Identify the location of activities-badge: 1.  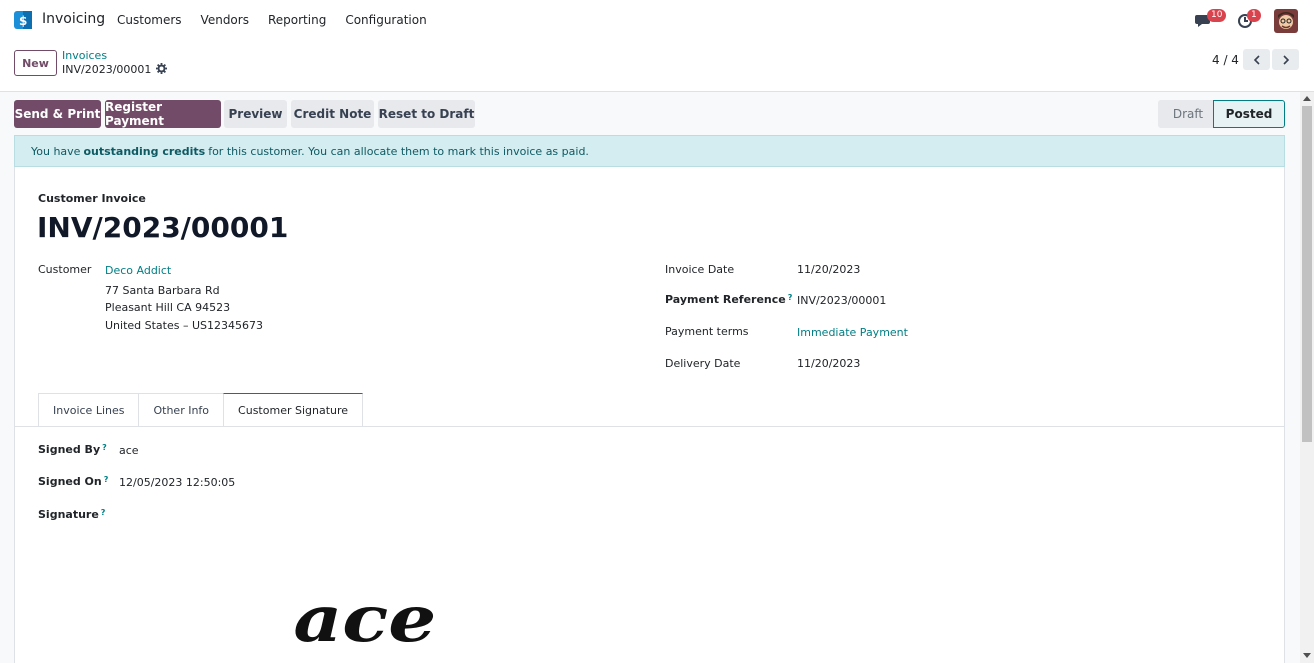
(1254, 15).